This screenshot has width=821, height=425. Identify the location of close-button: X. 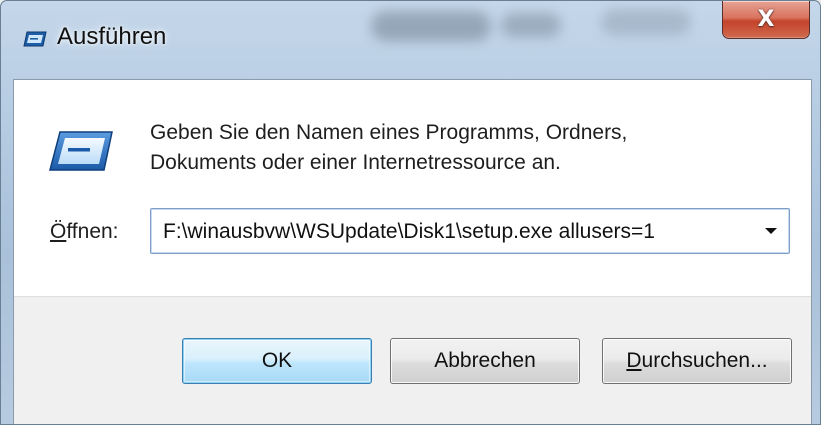
(766, 20).